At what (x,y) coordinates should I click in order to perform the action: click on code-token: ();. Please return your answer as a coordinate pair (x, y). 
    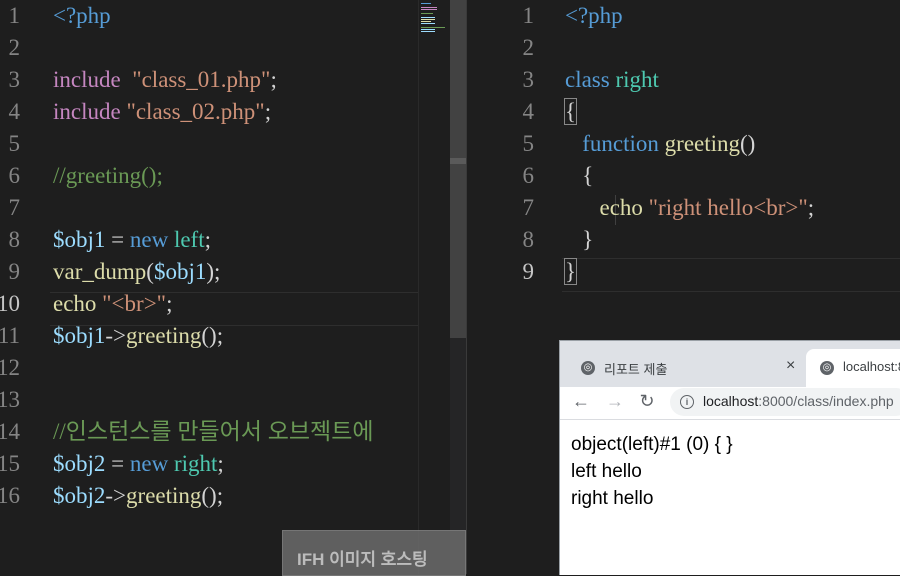
    Looking at the image, I should click on (212, 495).